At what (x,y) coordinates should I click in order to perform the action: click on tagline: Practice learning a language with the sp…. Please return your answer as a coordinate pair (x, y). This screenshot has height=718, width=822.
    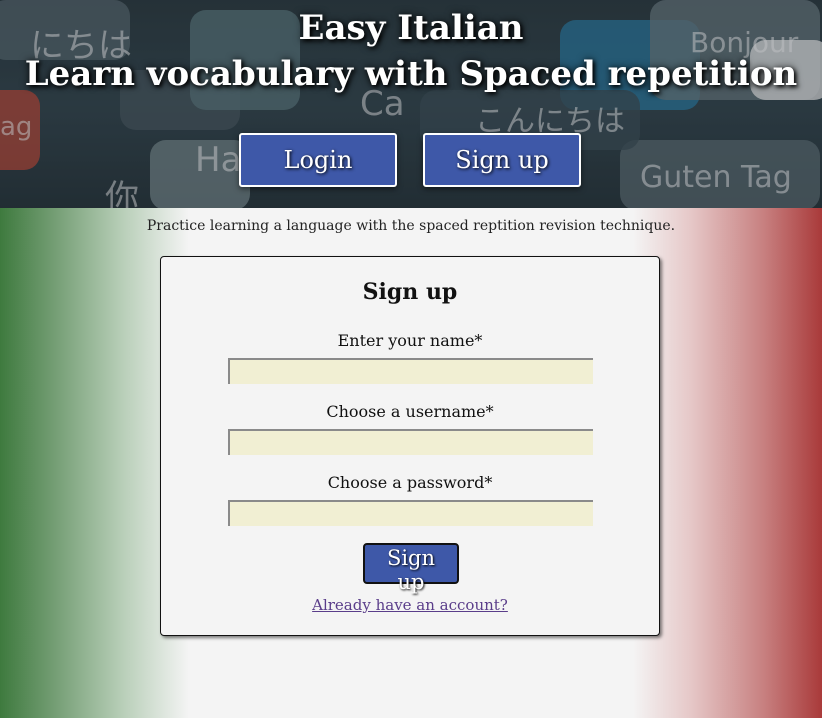
    Looking at the image, I should click on (411, 226).